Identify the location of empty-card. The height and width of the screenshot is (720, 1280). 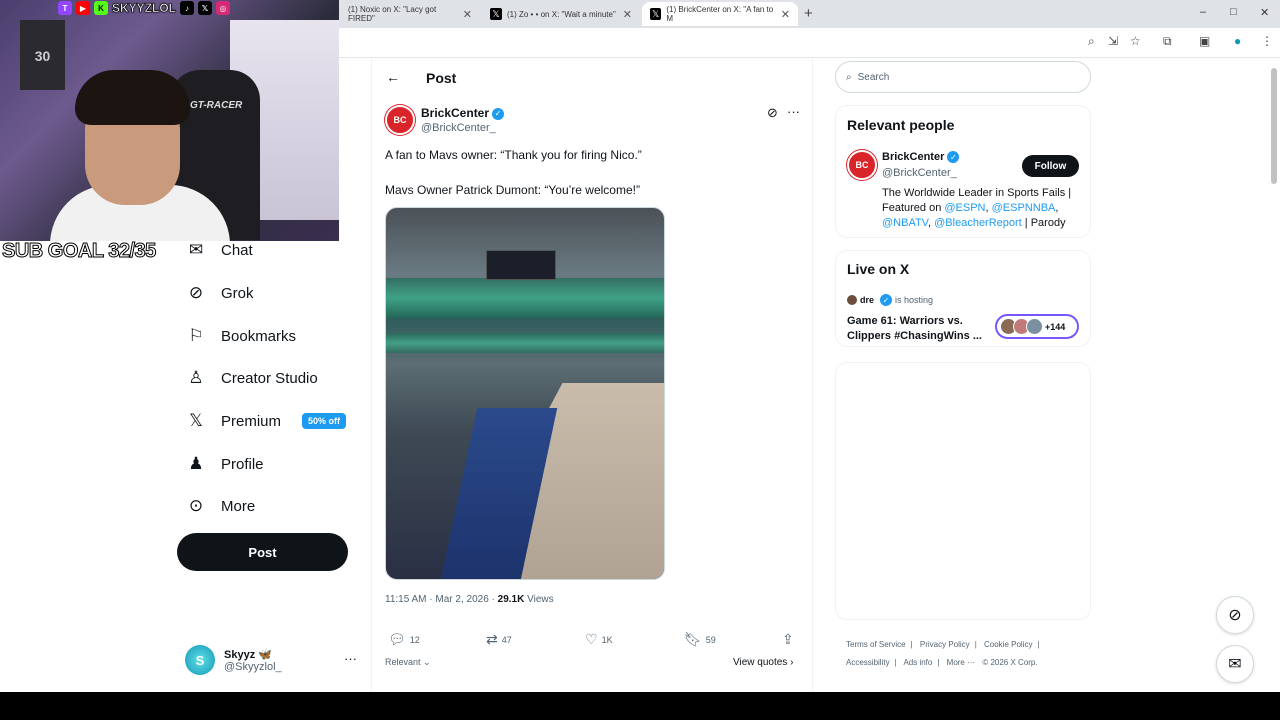
(963, 491).